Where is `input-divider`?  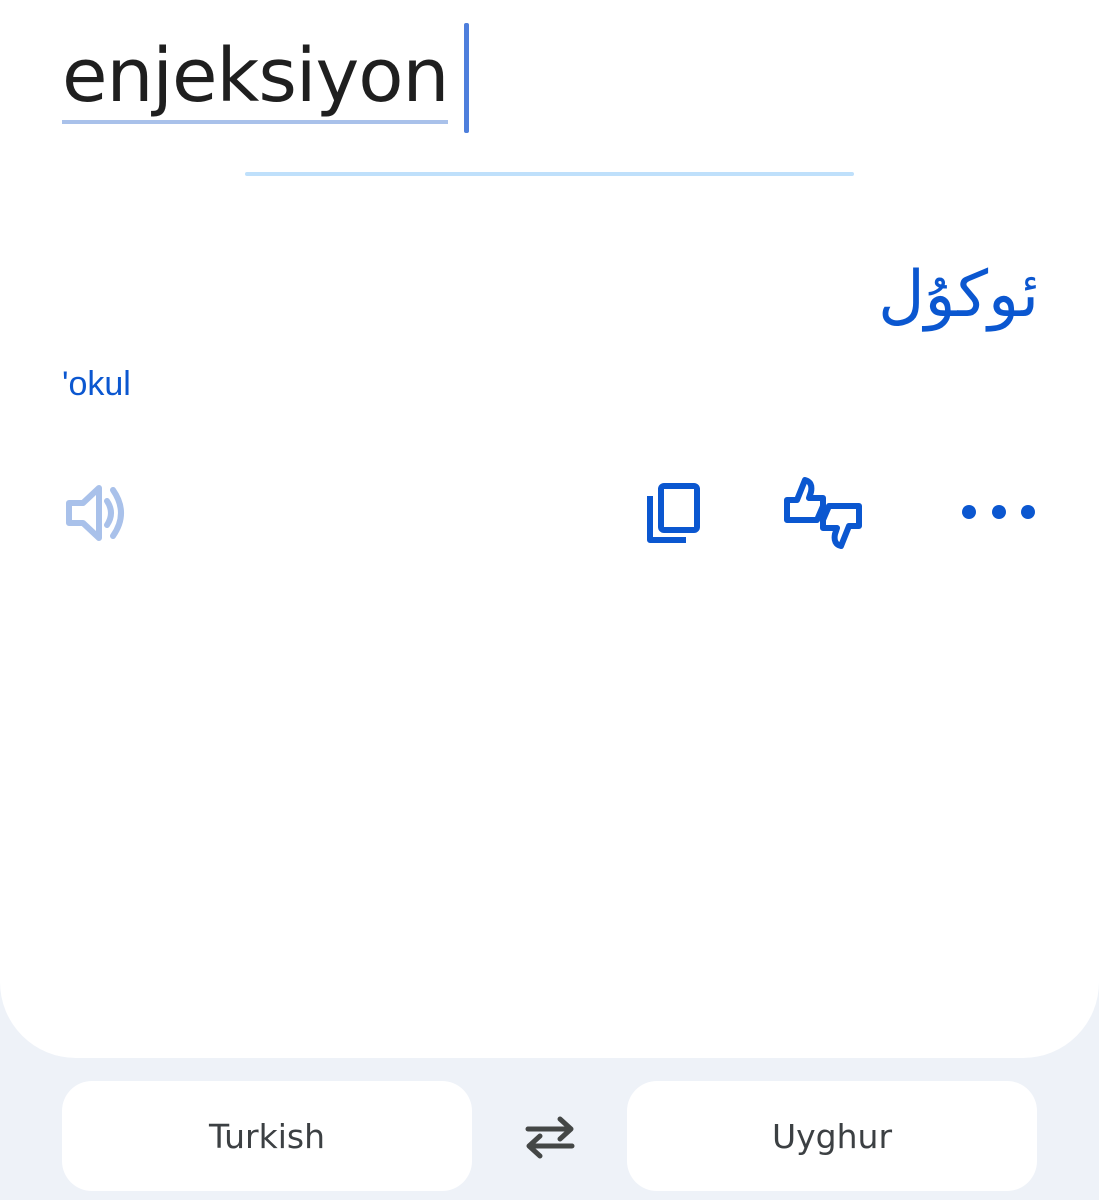 input-divider is located at coordinates (549, 174).